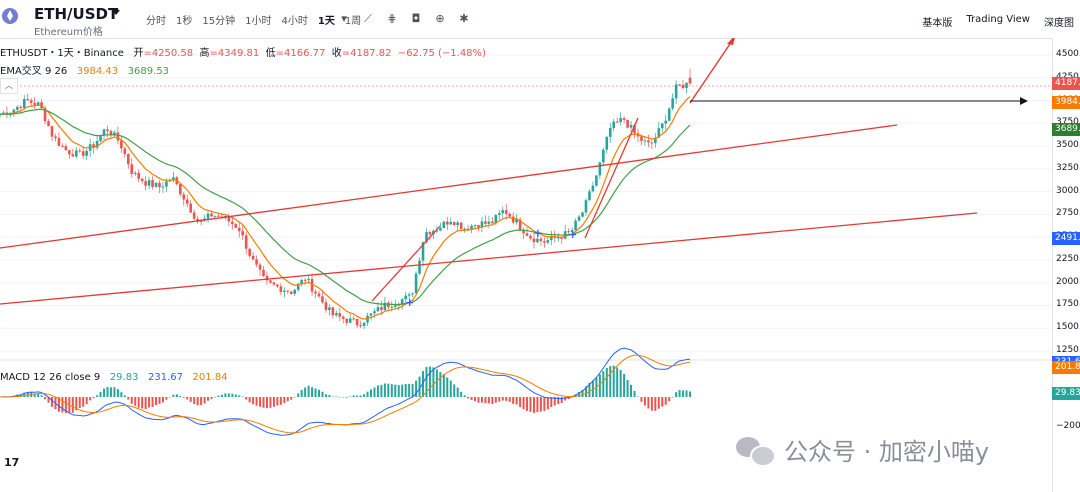  What do you see at coordinates (270, 53) in the screenshot?
I see `low-label: 低` at bounding box center [270, 53].